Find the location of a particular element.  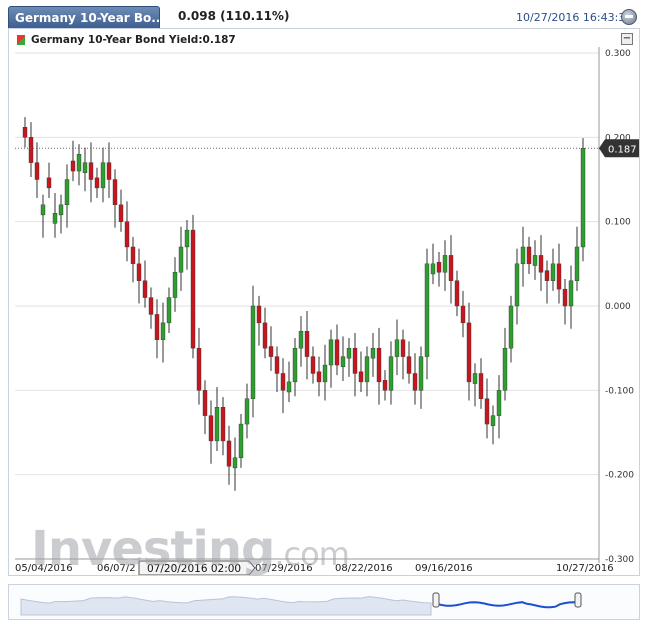

navigator-right-handle is located at coordinates (578, 600).